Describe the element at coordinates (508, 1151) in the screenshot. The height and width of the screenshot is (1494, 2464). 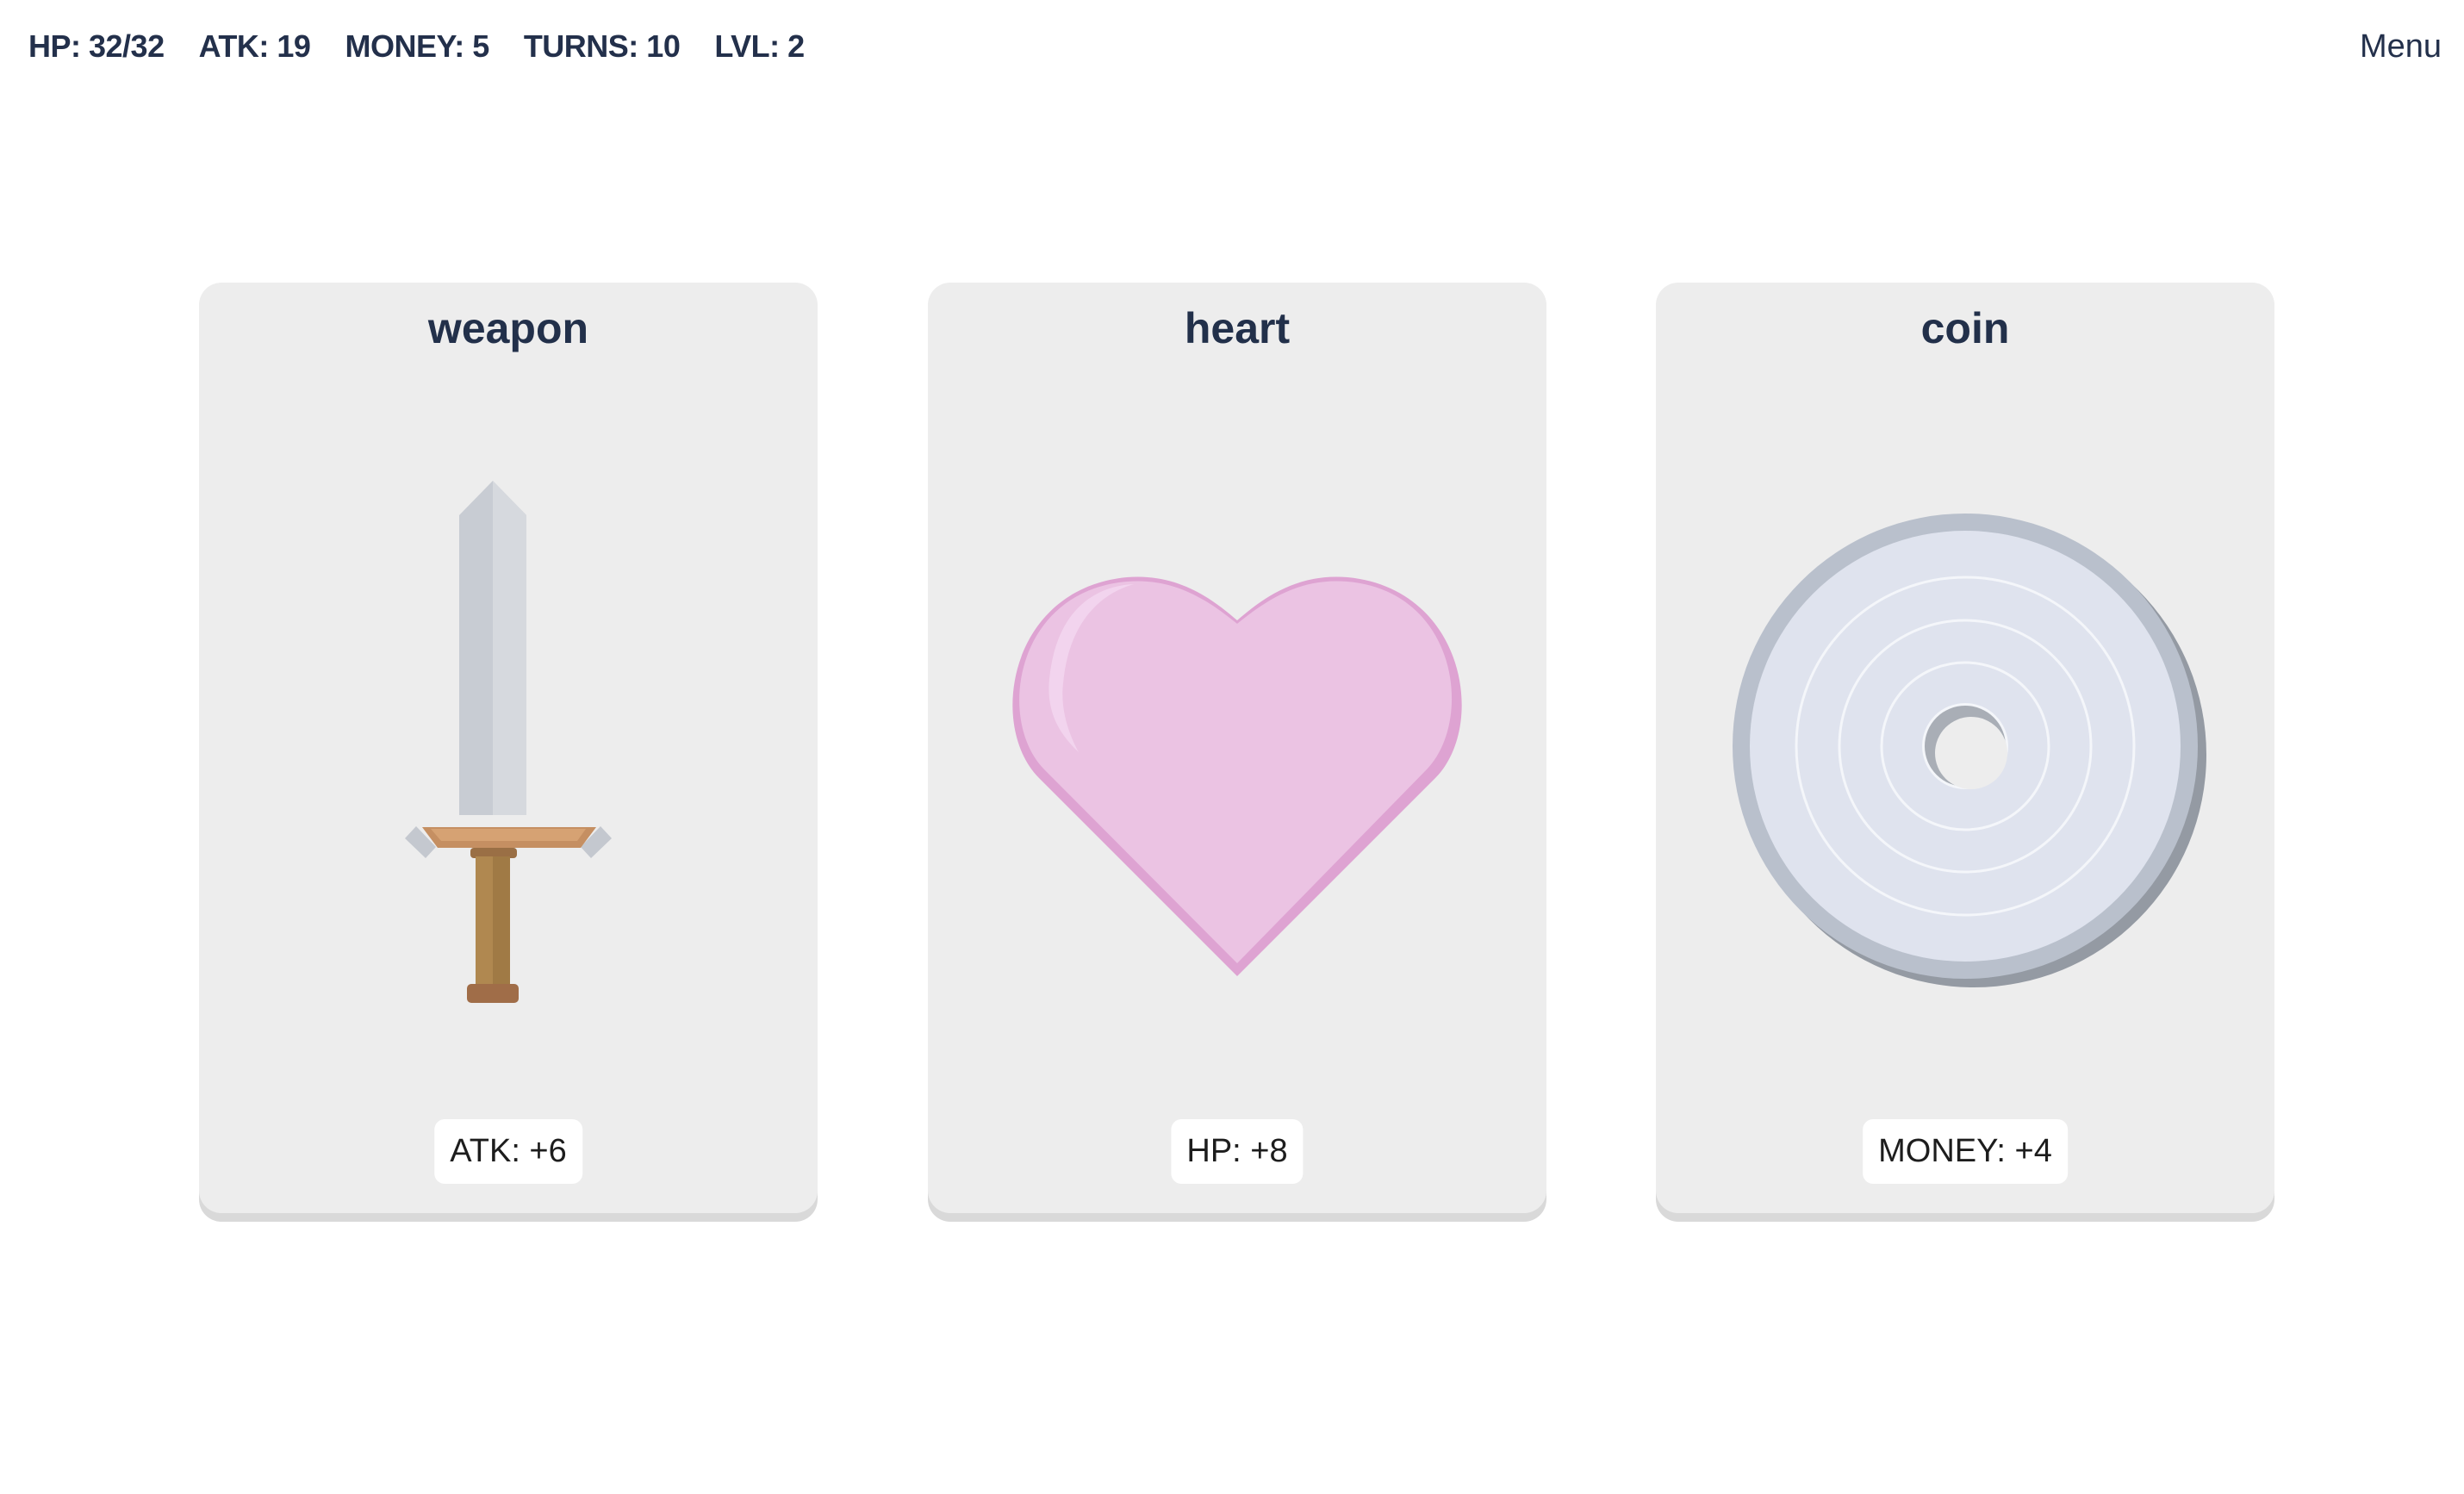
I see `card-effect-badge: ATK: +6` at that location.